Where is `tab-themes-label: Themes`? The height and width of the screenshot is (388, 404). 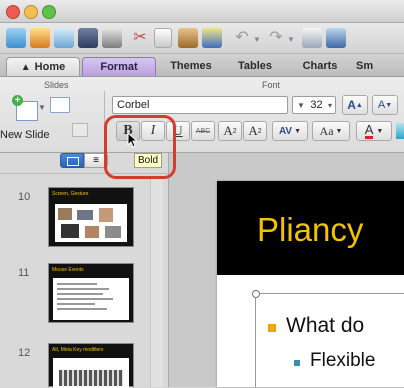
tab-themes-label: Themes is located at coordinates (191, 66).